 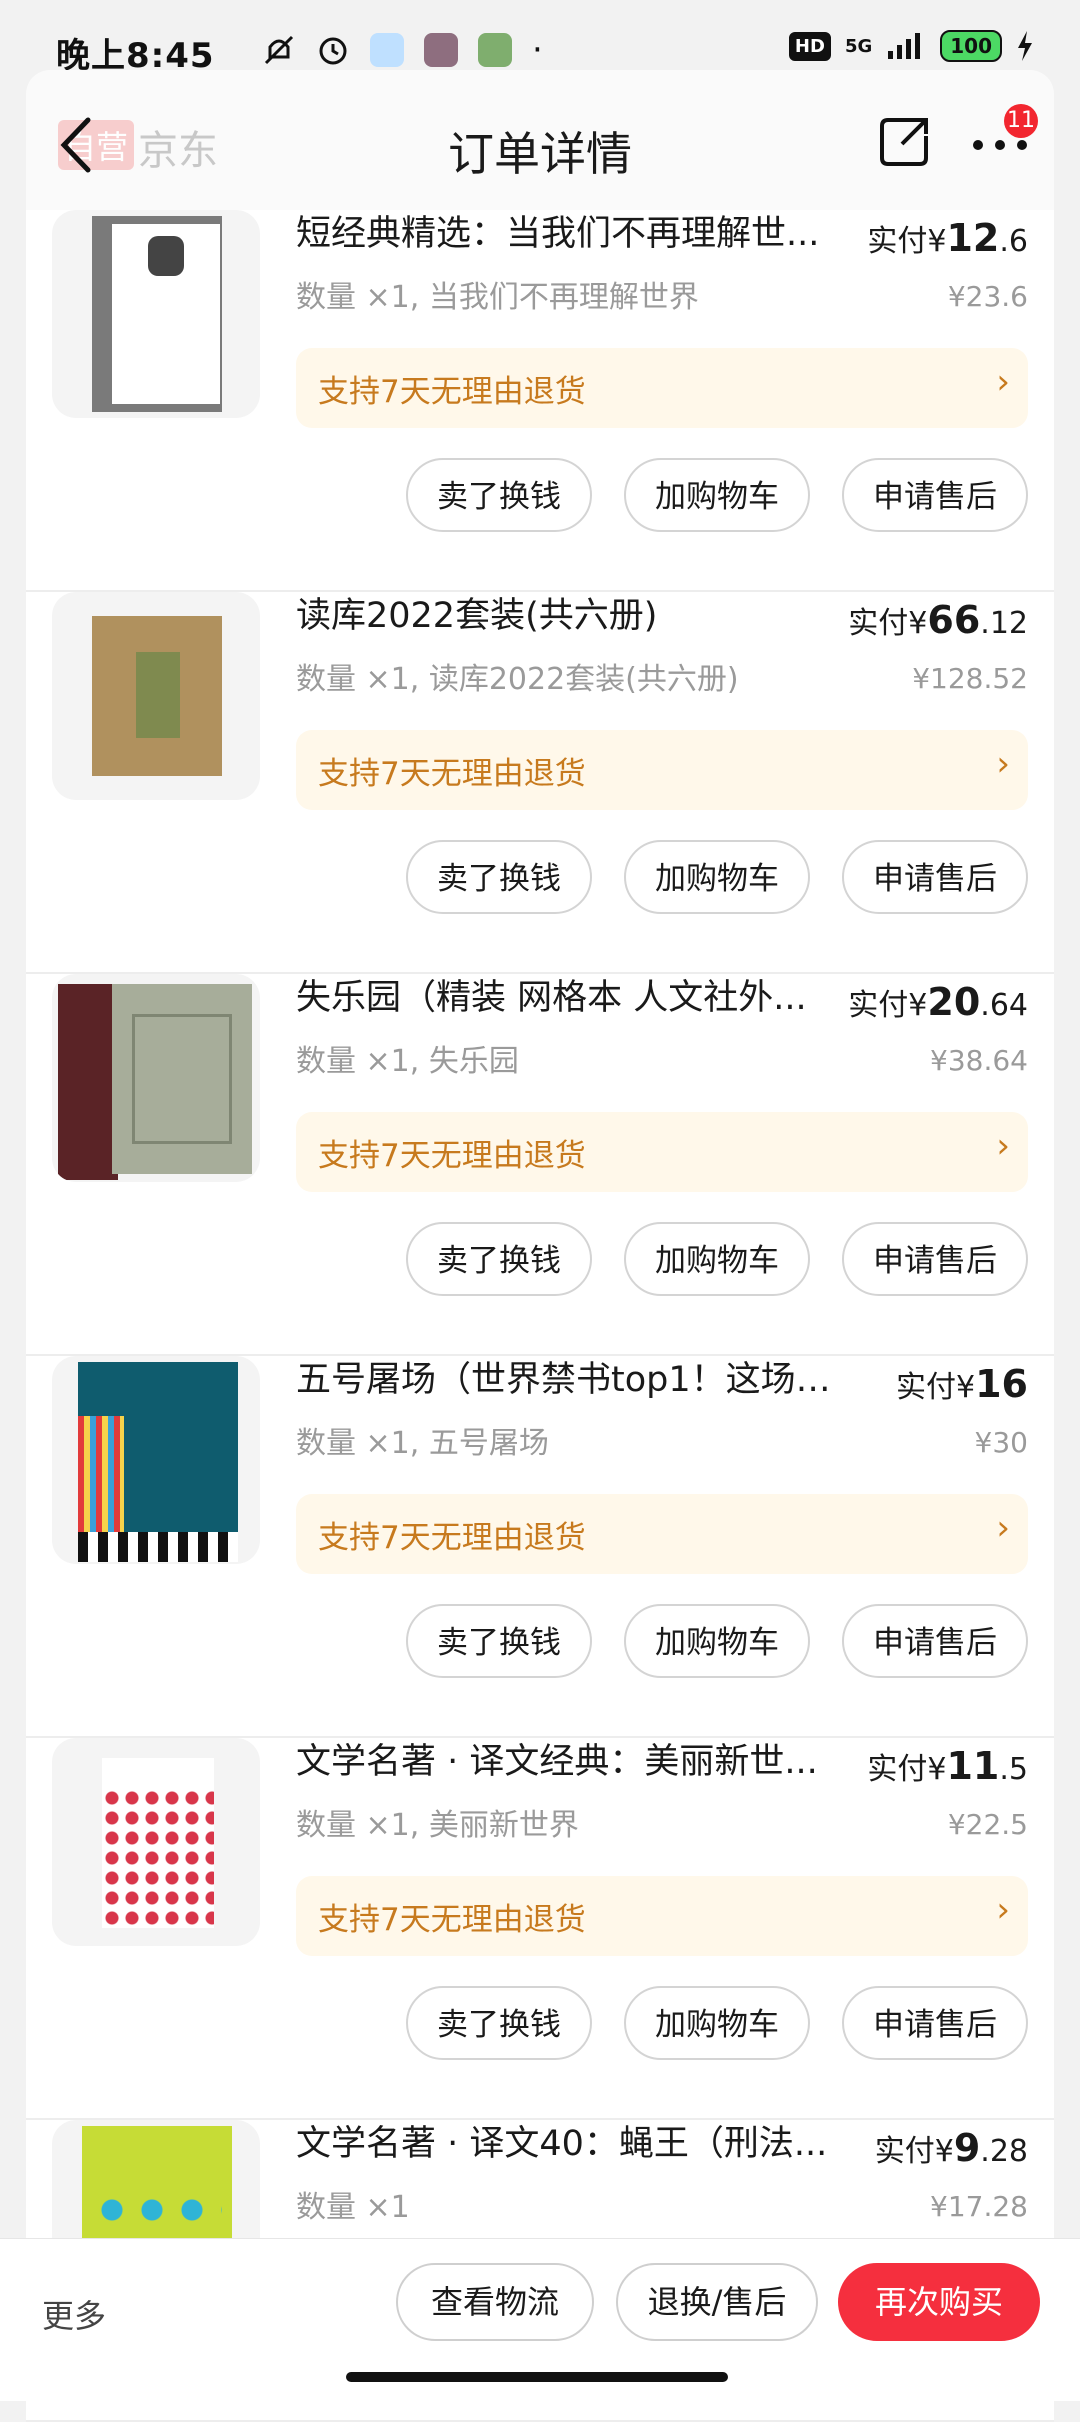 I want to click on paid-decimal: .28, so click(x=1004, y=2151).